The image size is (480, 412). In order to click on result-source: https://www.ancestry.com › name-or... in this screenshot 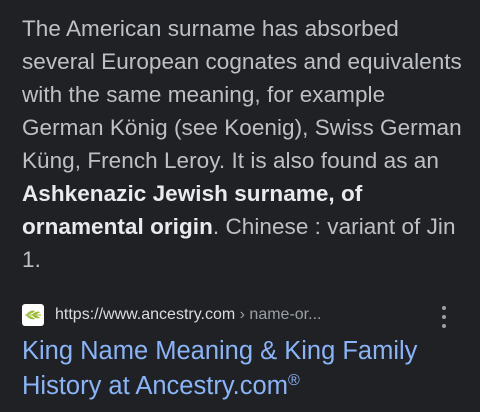, I will do `click(246, 315)`.